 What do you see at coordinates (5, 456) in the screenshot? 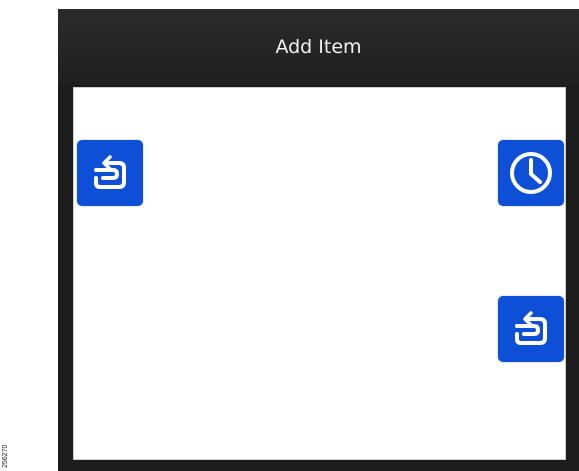
I see `figure-id: 256270` at bounding box center [5, 456].